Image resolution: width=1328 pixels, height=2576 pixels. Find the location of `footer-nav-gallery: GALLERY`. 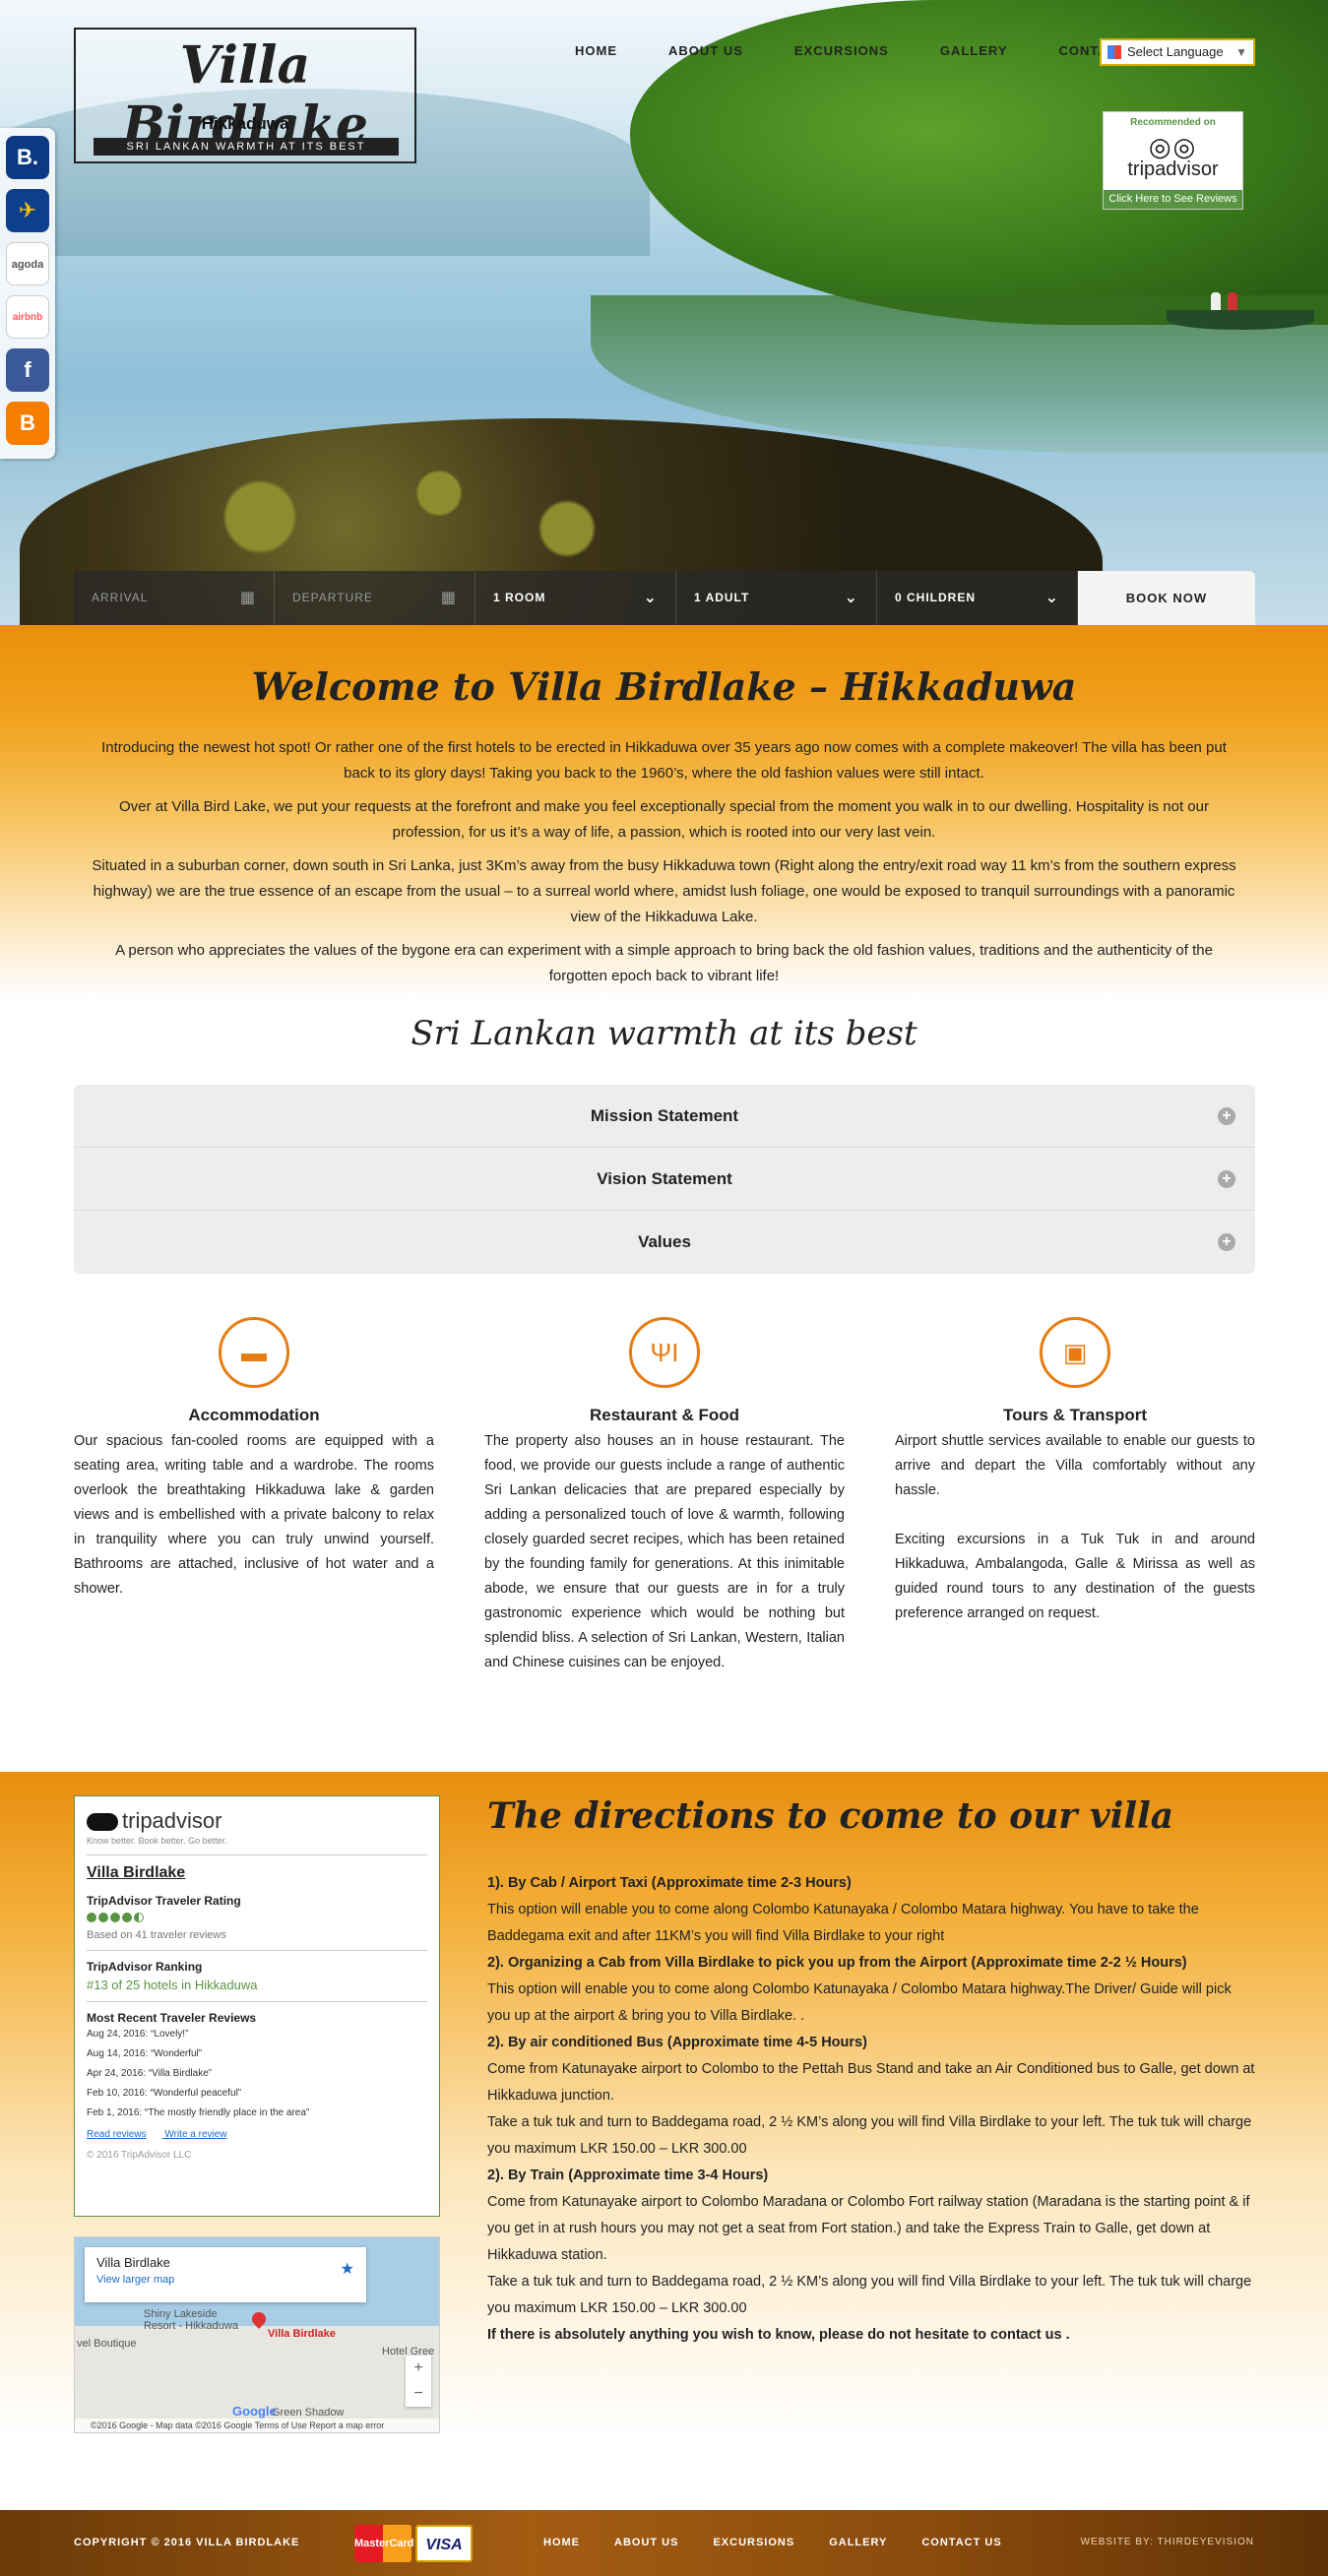

footer-nav-gallery: GALLERY is located at coordinates (858, 2542).